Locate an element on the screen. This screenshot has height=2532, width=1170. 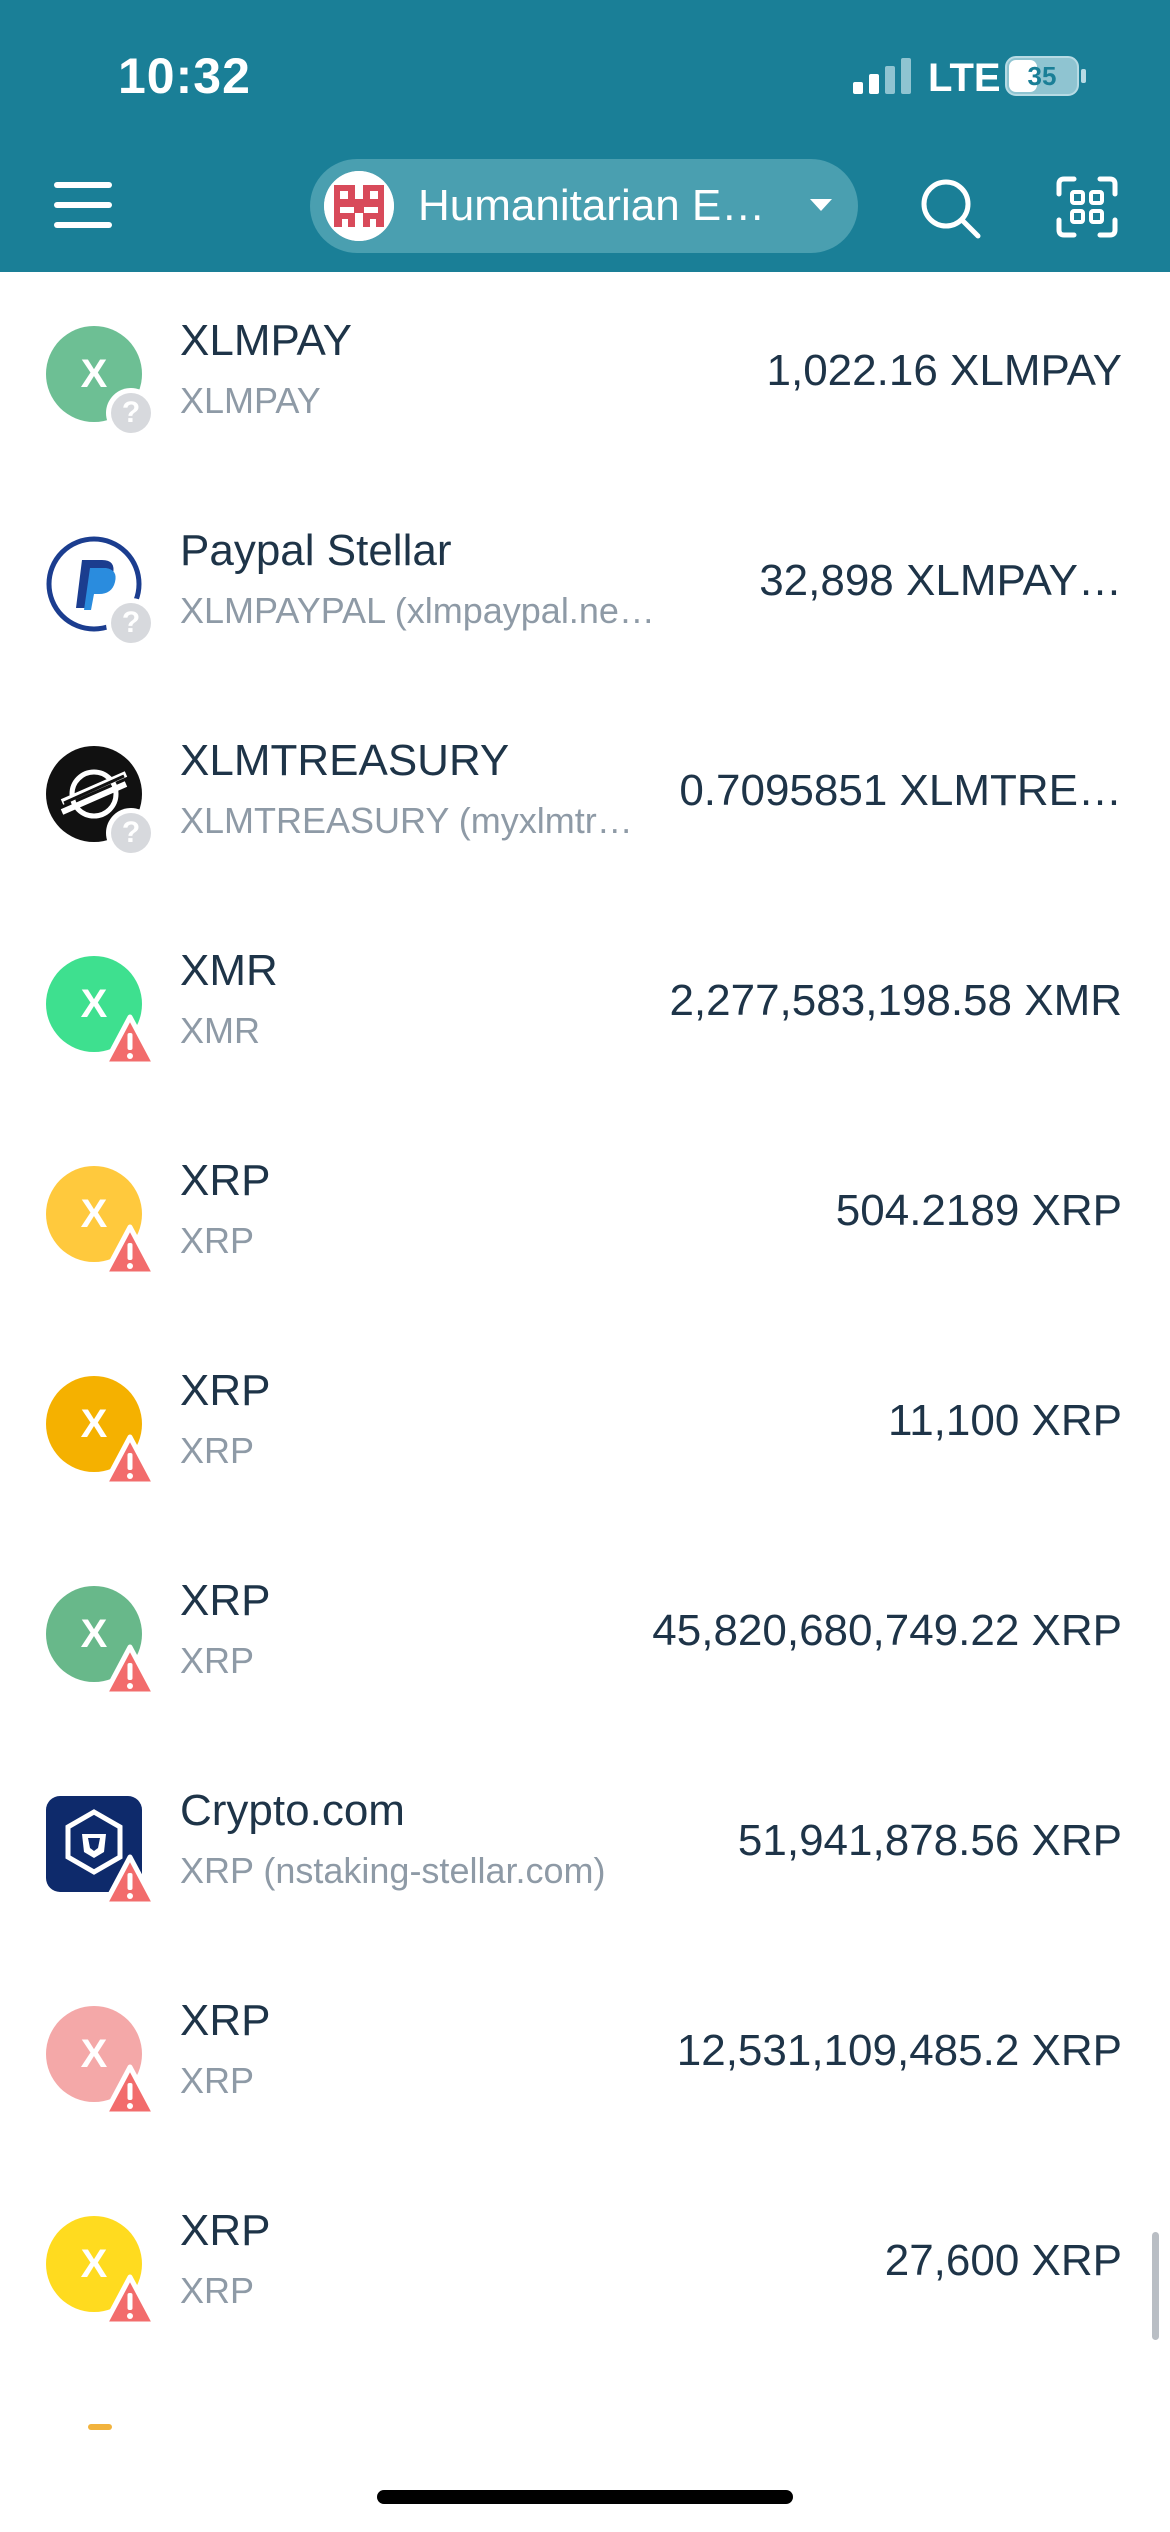
qr-scan-icon is located at coordinates (1087, 207).